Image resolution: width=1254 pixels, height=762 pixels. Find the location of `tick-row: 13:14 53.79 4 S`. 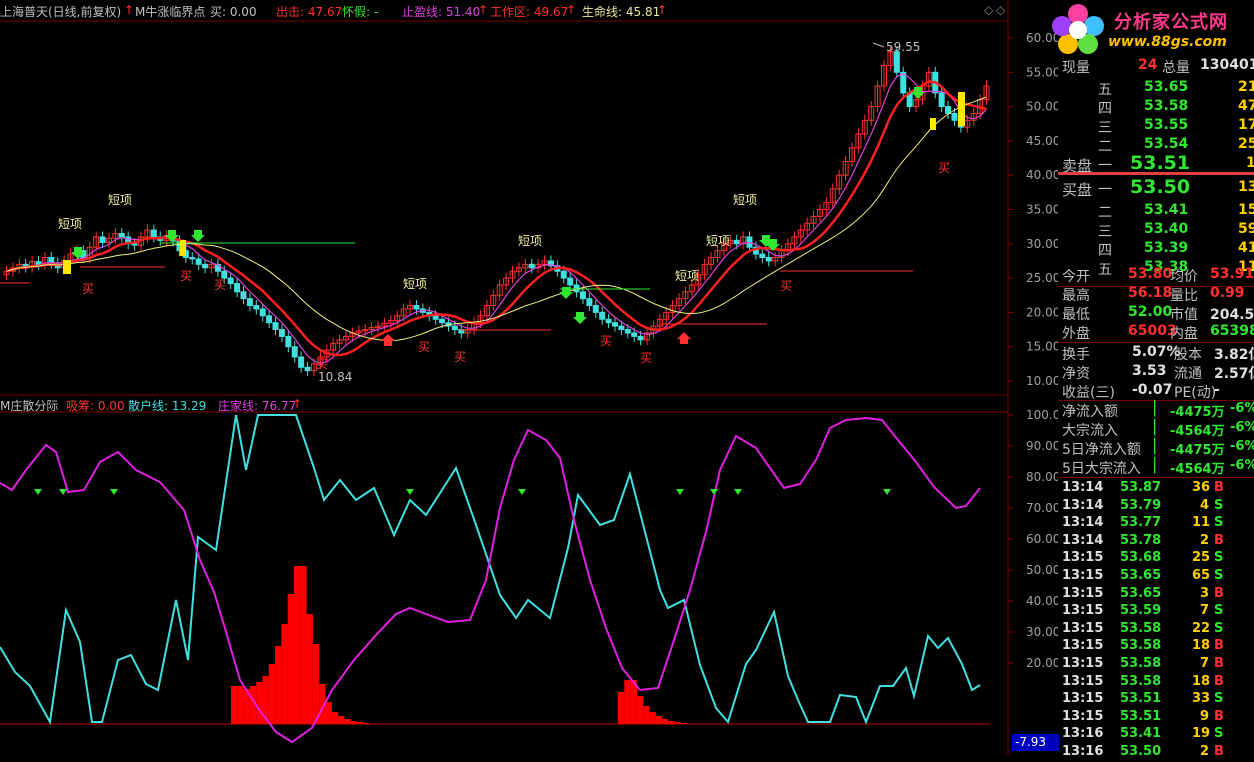

tick-row: 13:14 53.79 4 S is located at coordinates (1156, 507).